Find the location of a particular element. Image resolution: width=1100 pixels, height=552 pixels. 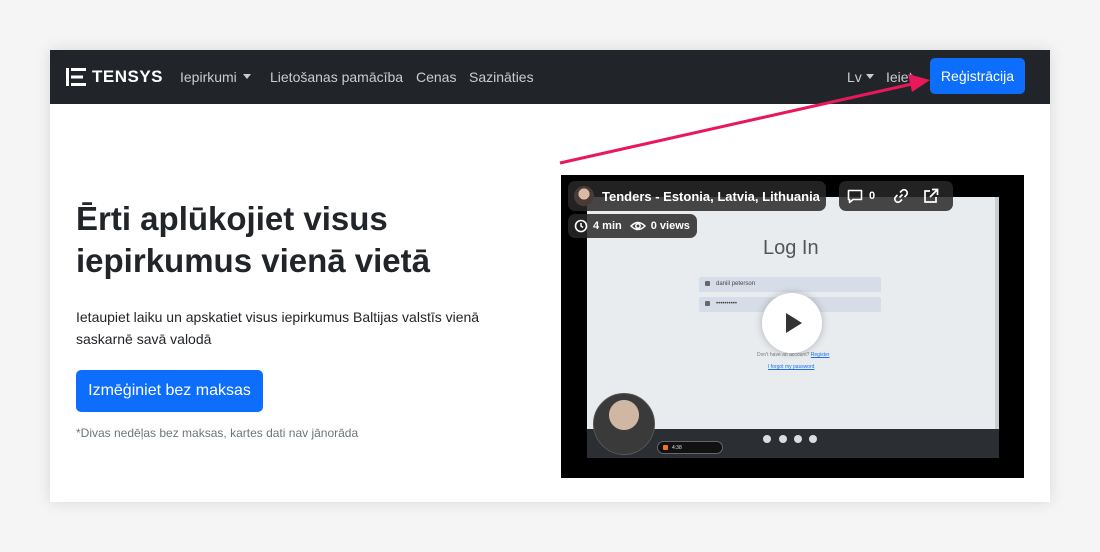

play-icon is located at coordinates (794, 323).